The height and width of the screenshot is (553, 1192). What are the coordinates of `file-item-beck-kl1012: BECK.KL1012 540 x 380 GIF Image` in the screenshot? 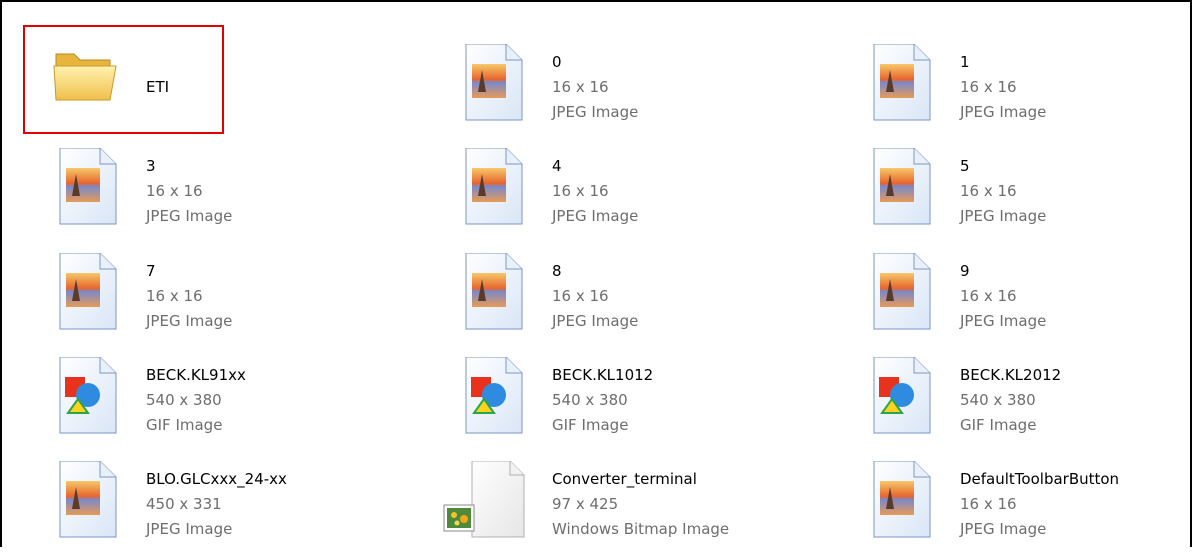 It's located at (628, 403).